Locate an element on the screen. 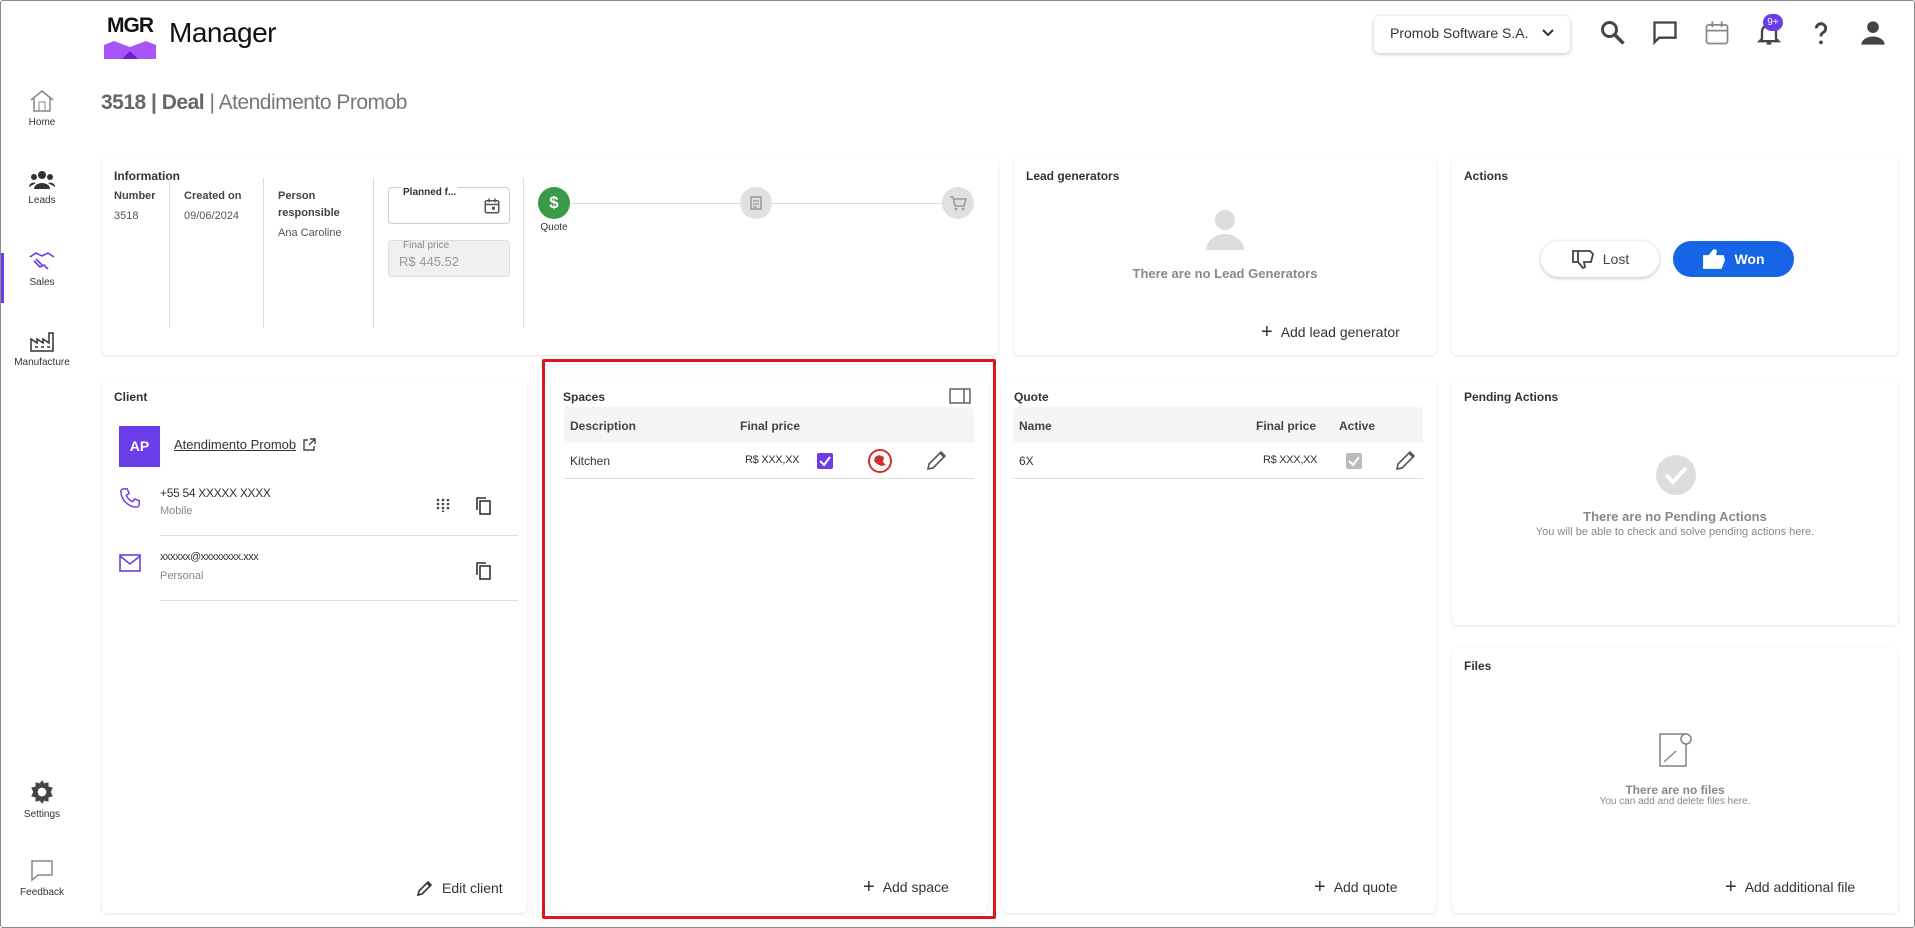 This screenshot has width=1915, height=928. sidebar-item-feedback: Feedback is located at coordinates (42, 878).